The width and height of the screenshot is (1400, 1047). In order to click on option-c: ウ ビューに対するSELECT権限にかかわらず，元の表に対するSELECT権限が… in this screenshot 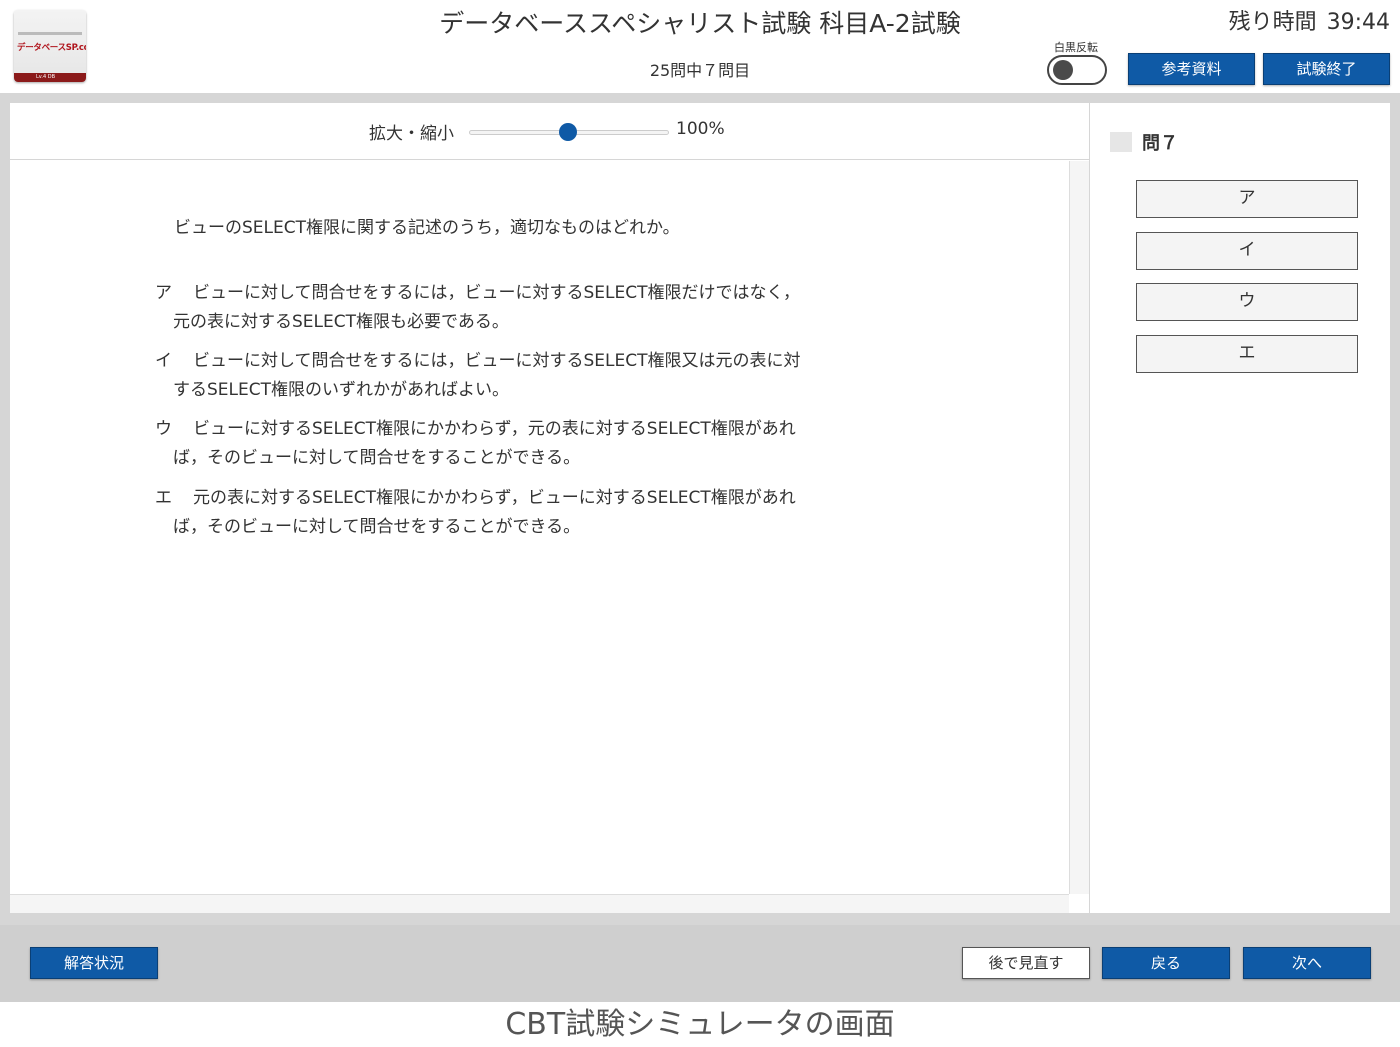, I will do `click(515, 444)`.